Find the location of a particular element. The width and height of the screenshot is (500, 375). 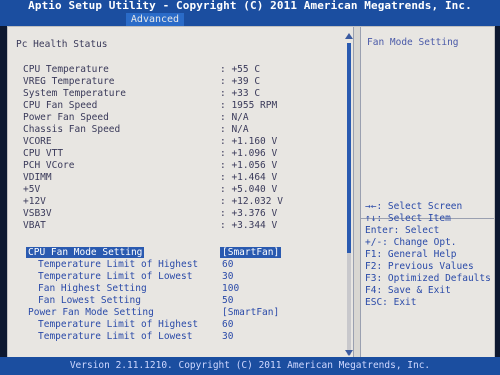

reading-value: : +1.056 V is located at coordinates (249, 165).